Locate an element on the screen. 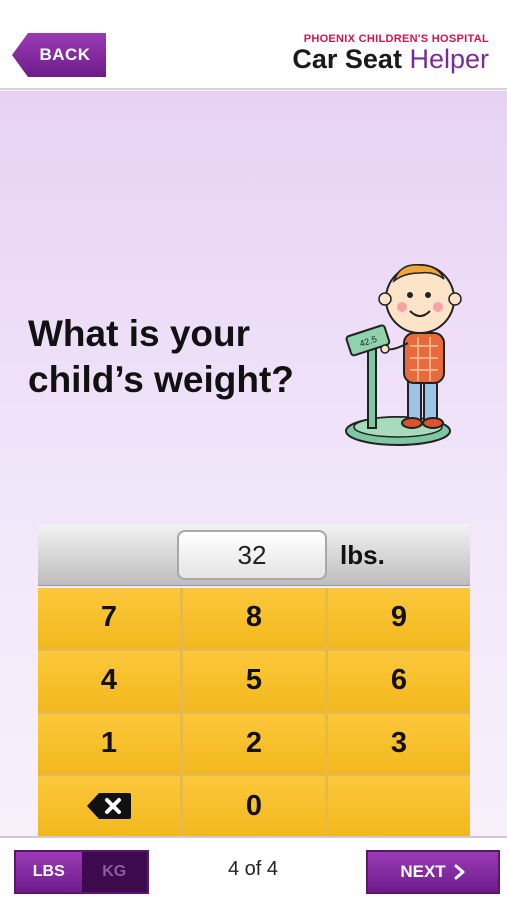  page-indicator: 4 of 4 is located at coordinates (253, 869).